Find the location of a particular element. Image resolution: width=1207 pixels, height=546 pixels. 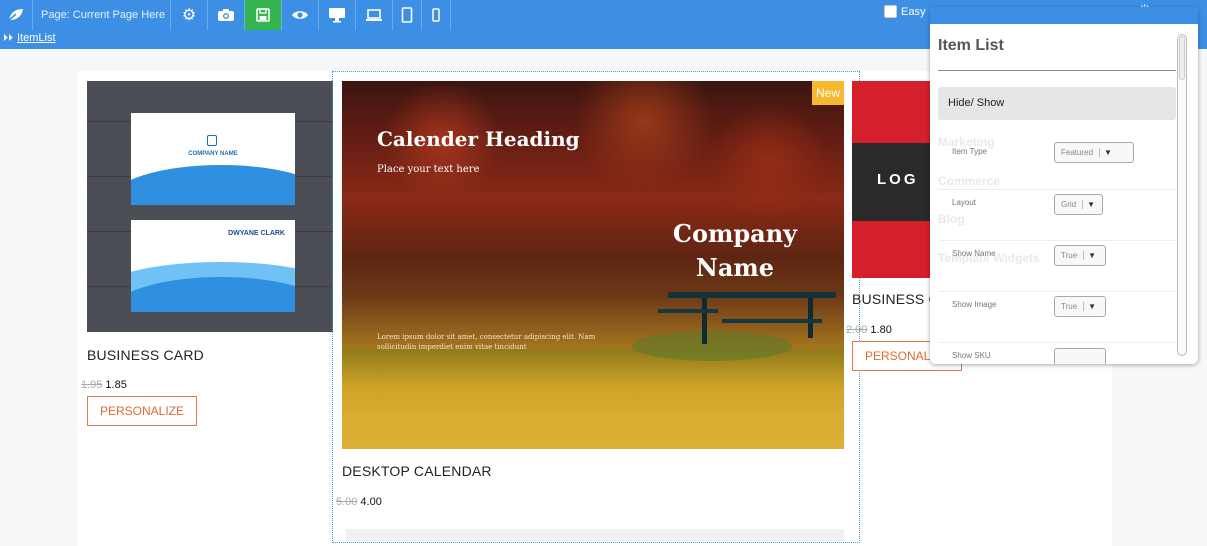

easy-toggle: Easy is located at coordinates (904, 11).